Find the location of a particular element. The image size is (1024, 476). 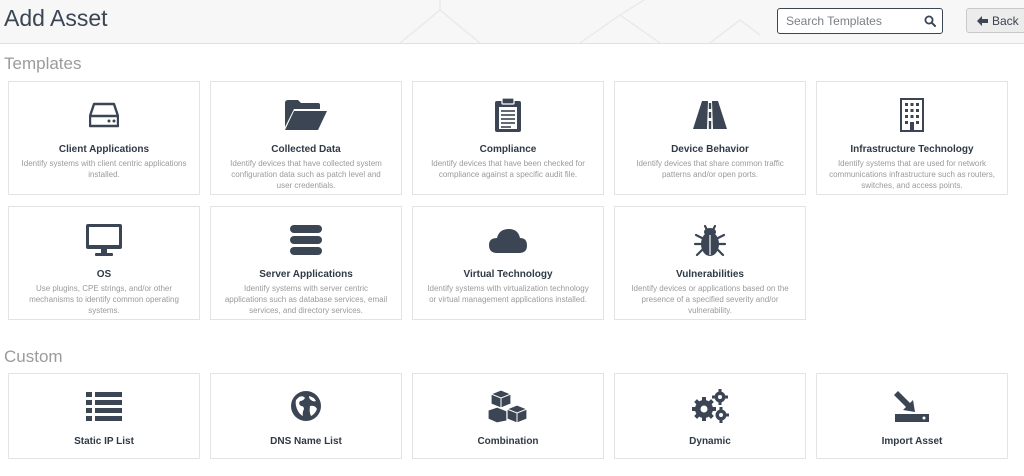

custom-card-combination: Combination is located at coordinates (508, 416).